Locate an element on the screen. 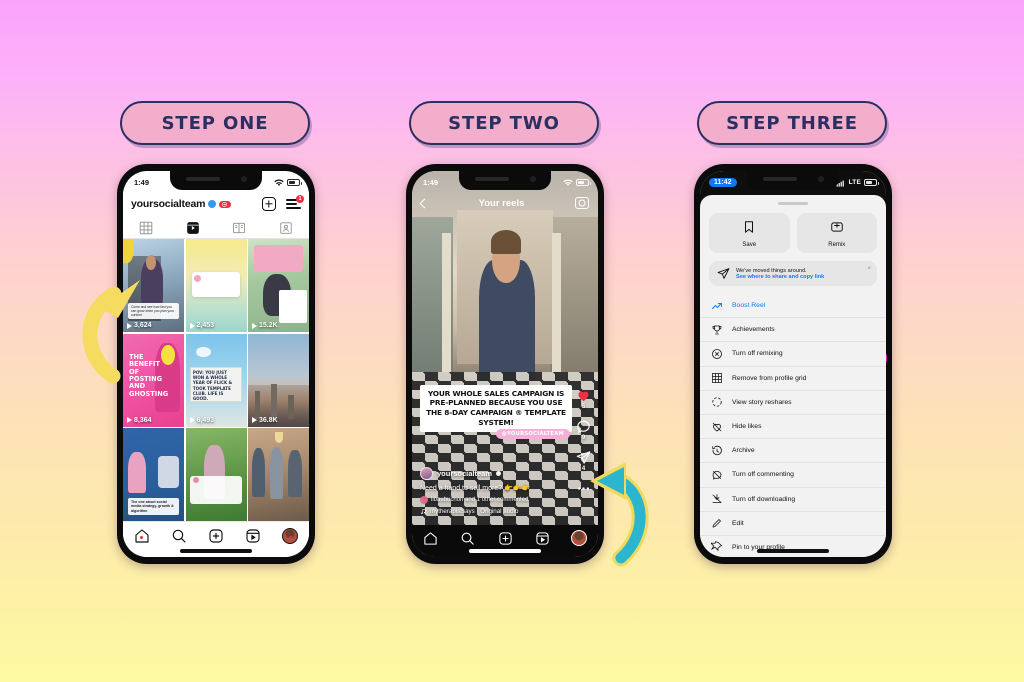  status-dot-icon is located at coordinates (499, 473).